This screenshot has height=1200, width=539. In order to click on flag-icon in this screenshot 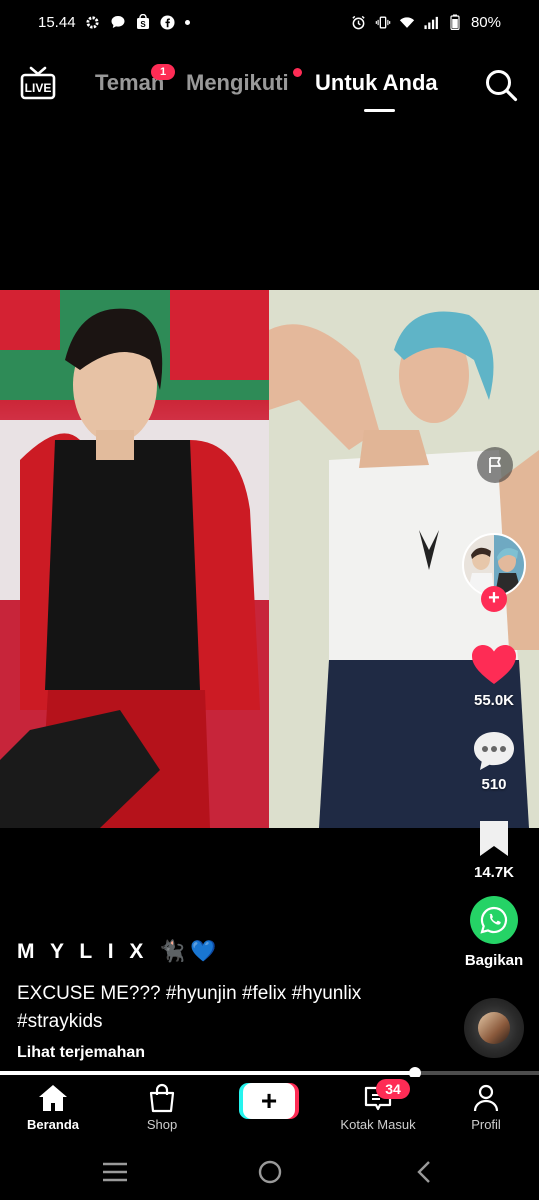, I will do `click(495, 465)`.